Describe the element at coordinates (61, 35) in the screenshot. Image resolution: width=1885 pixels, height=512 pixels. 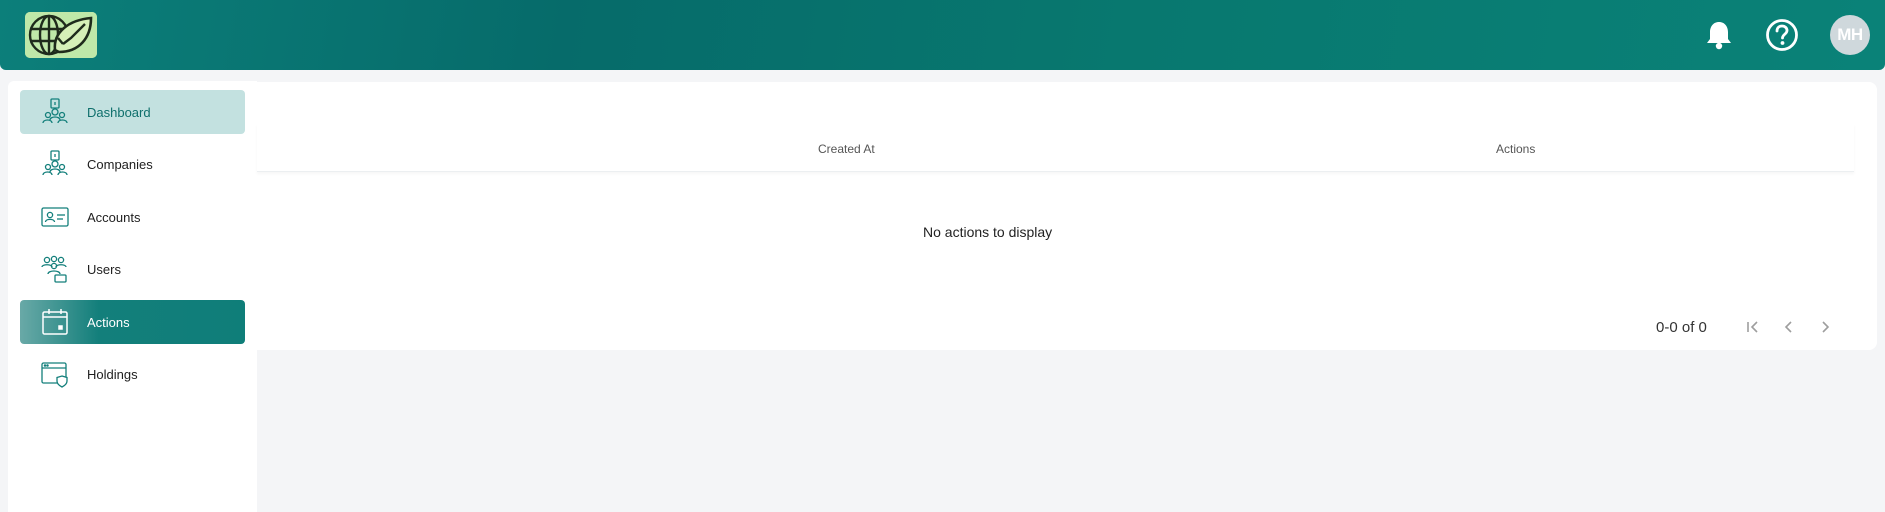
I see `app-logo` at that location.